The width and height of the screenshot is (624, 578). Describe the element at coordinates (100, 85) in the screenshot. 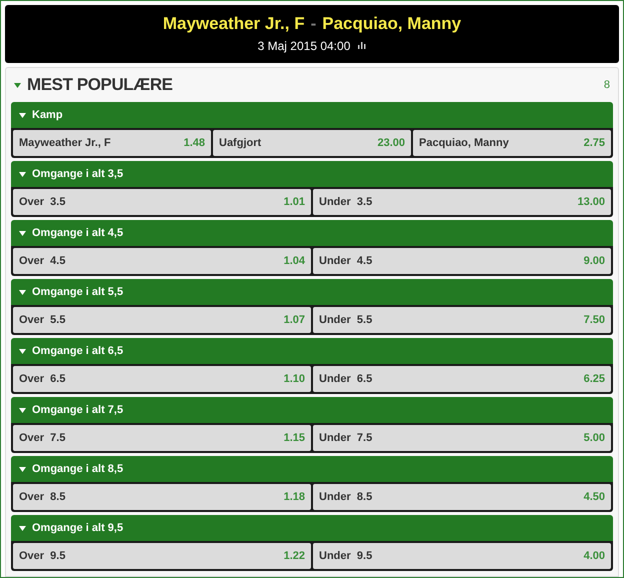

I see `section-title: MEST POPULÆRE` at that location.